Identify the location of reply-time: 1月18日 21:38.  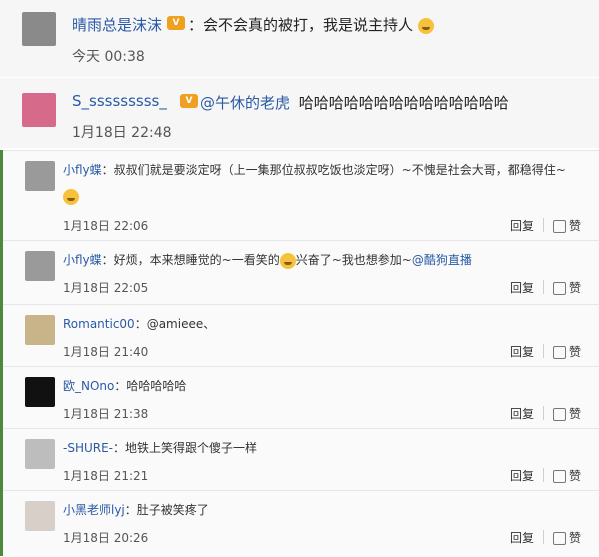
(106, 414).